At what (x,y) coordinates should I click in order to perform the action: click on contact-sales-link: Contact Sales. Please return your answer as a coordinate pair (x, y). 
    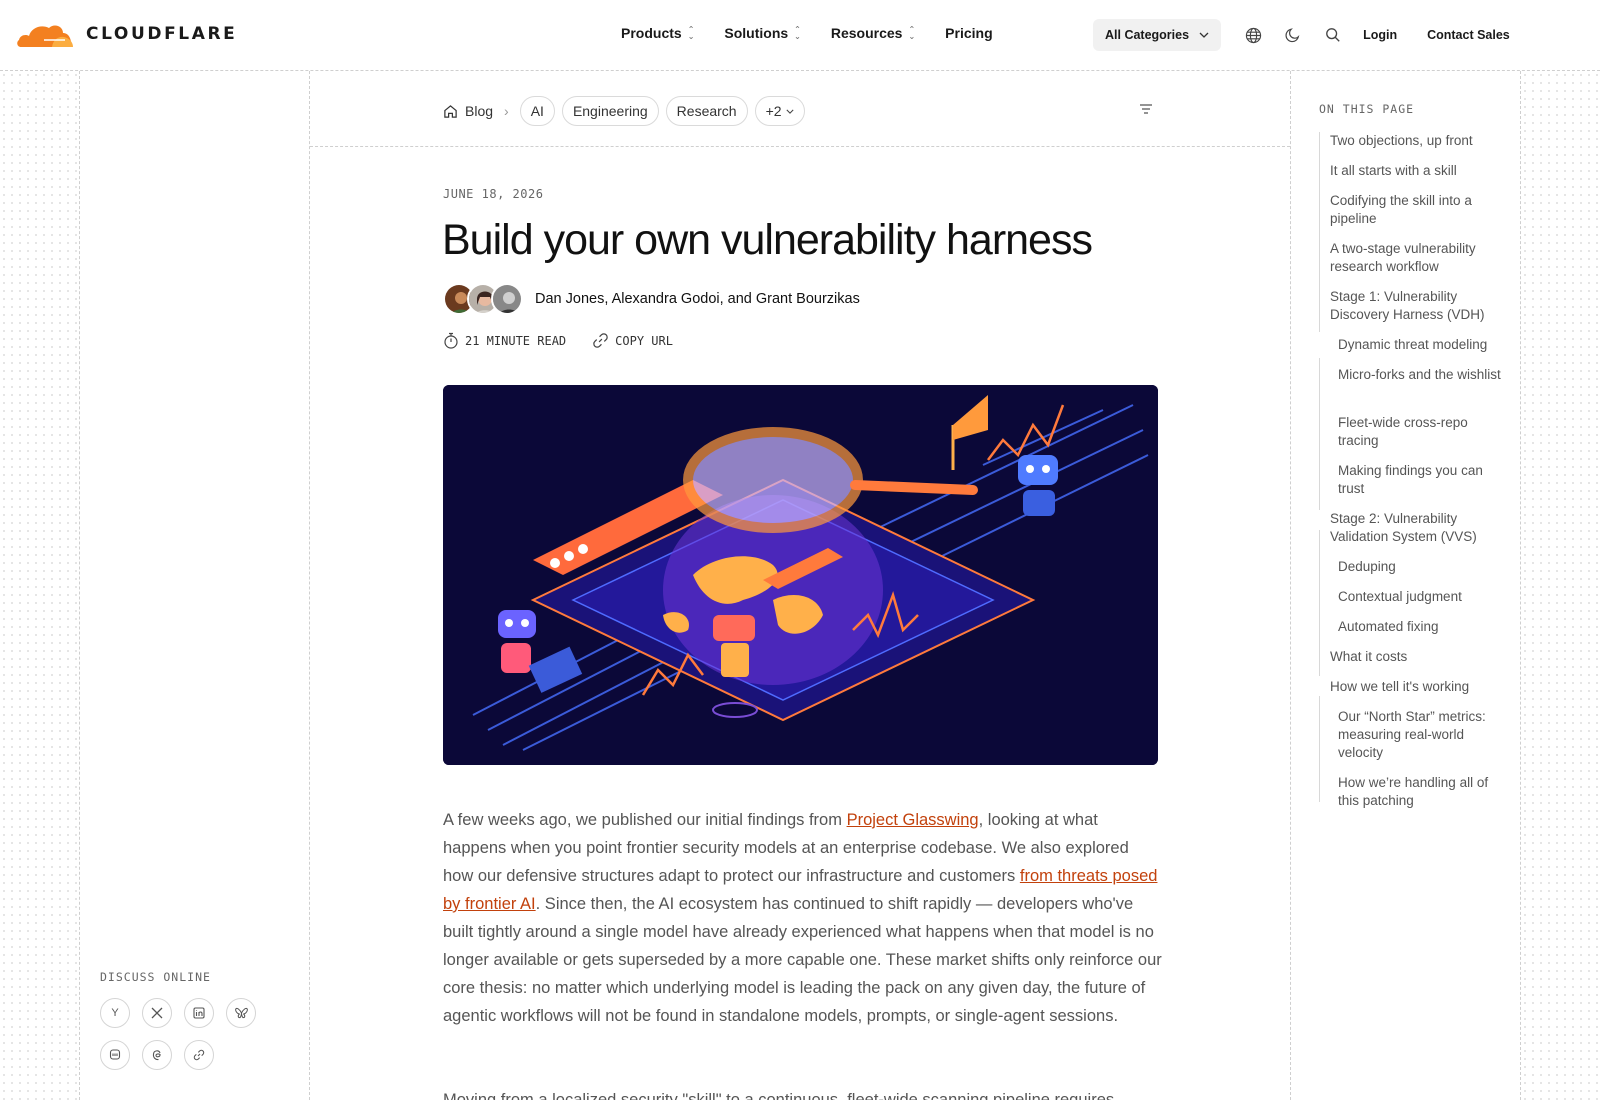
    Looking at the image, I should click on (1468, 35).